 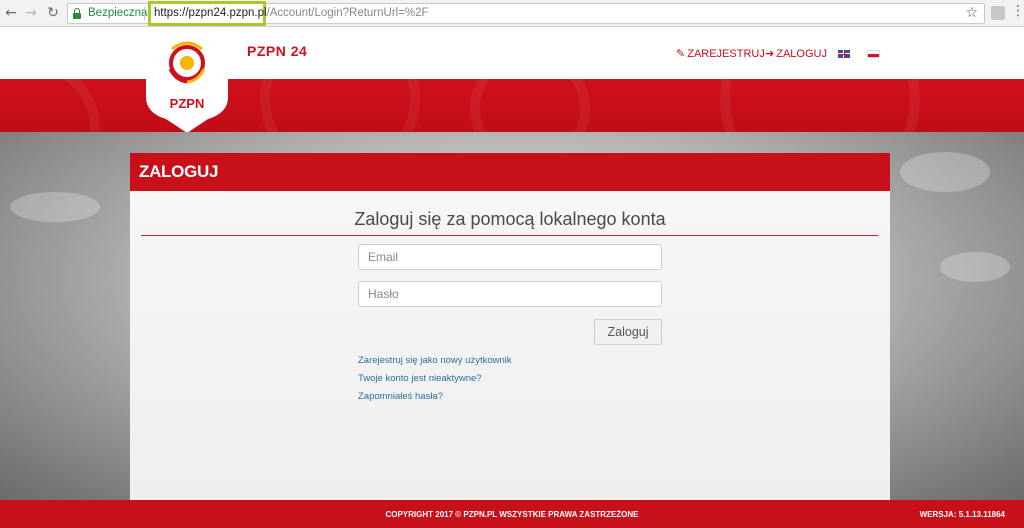 I want to click on bookmark-star-icon: ☆, so click(x=971, y=13).